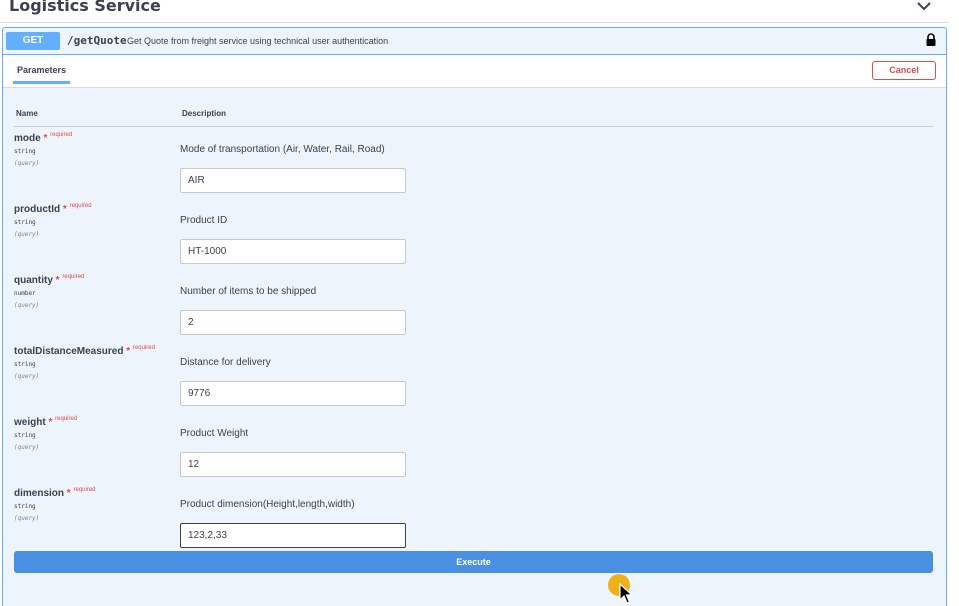  Describe the element at coordinates (204, 113) in the screenshot. I see `column-header-description: Description` at that location.